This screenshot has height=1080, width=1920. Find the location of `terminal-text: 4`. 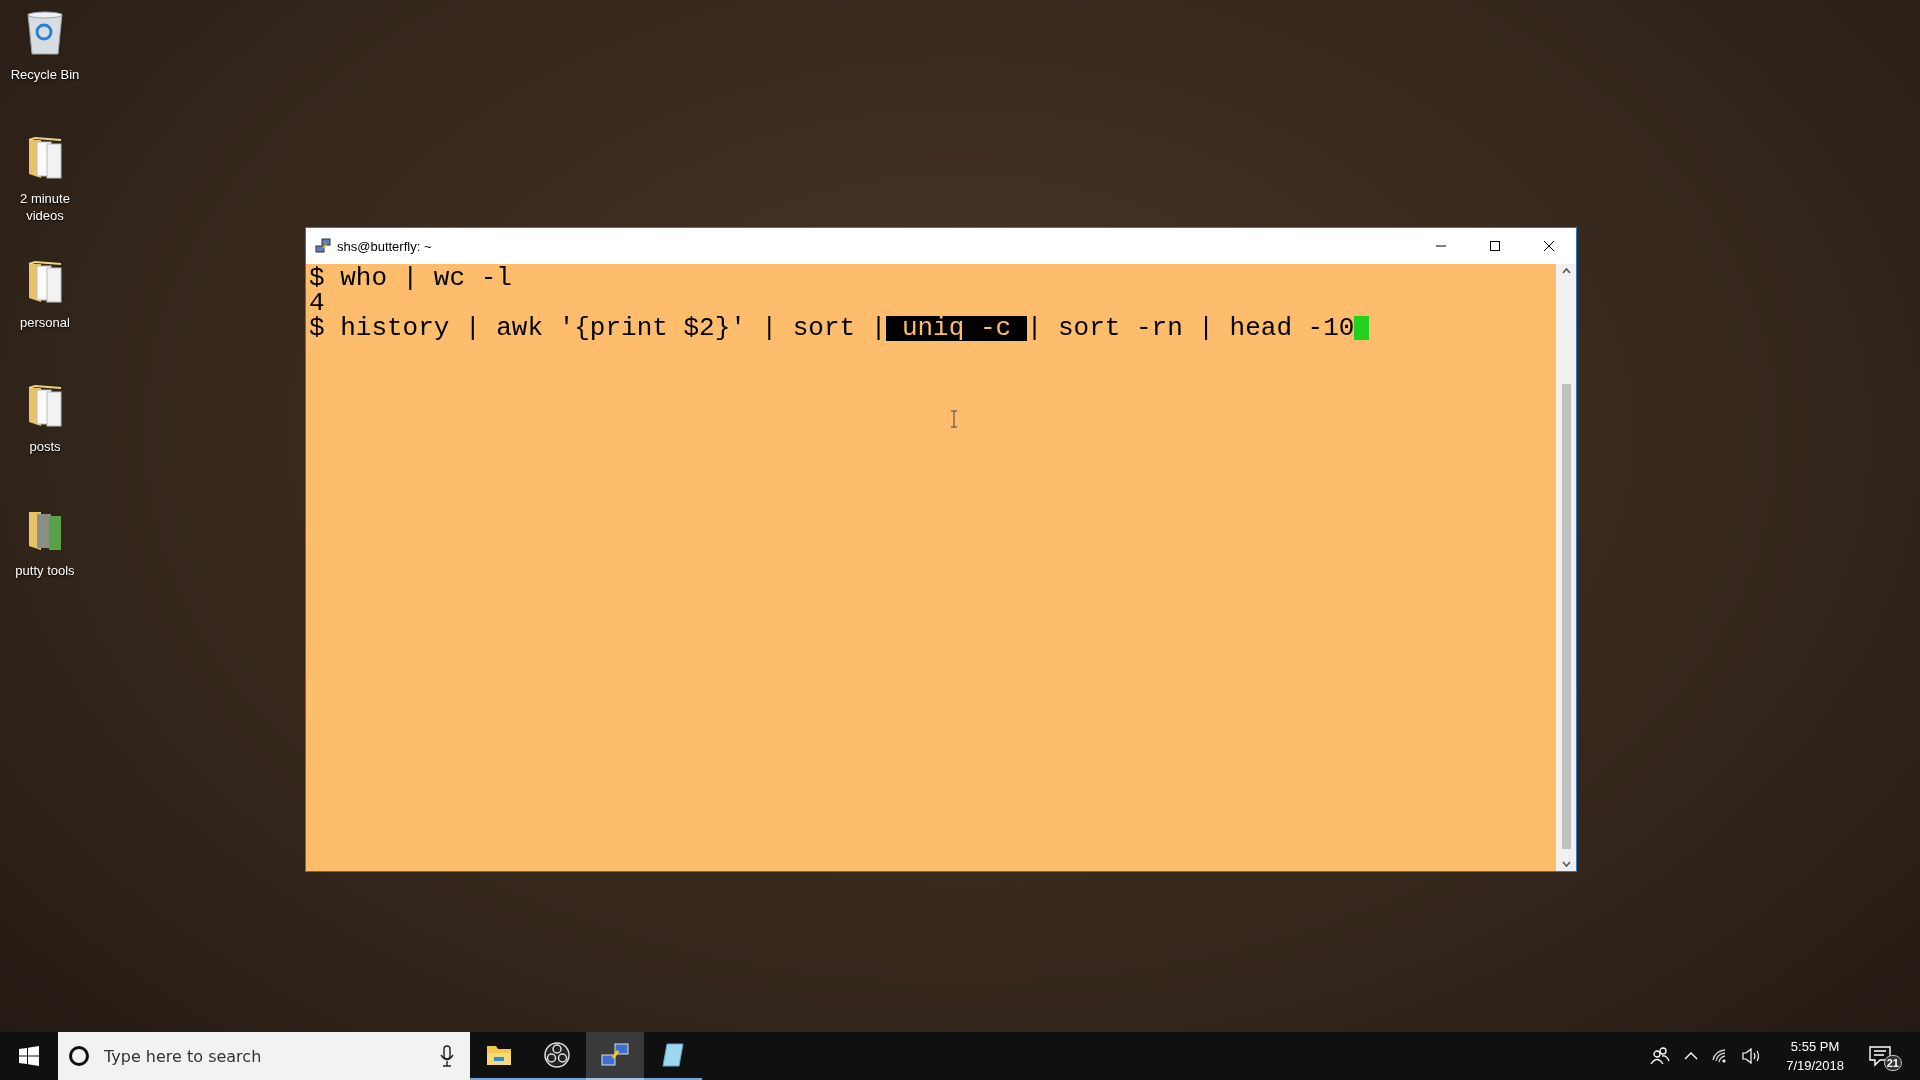

terminal-text: 4 is located at coordinates (317, 303).